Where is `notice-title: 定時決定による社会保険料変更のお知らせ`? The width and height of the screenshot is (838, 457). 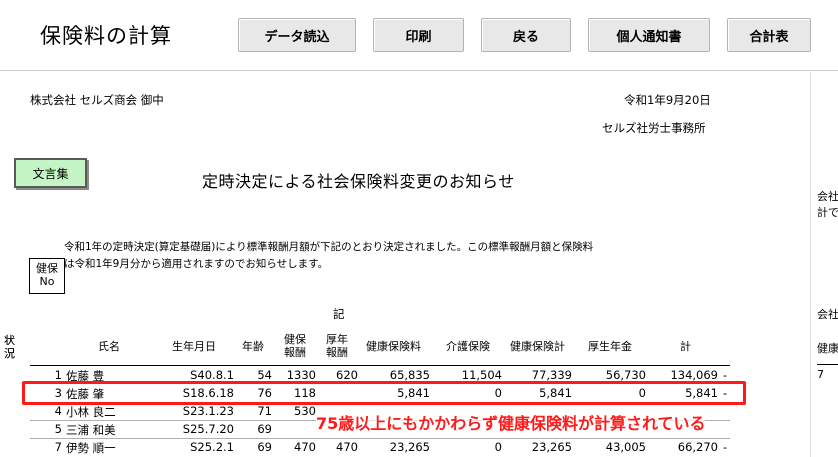
notice-title: 定時決定による社会保険料変更のお知らせ is located at coordinates (358, 181).